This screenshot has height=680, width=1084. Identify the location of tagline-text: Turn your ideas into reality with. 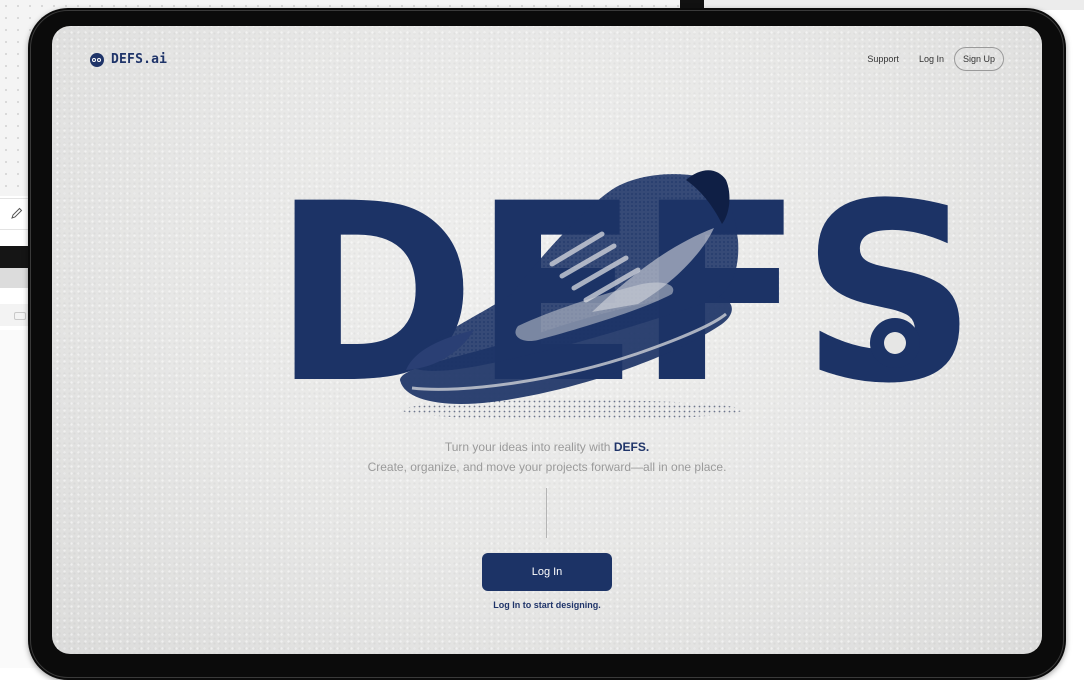
(529, 447).